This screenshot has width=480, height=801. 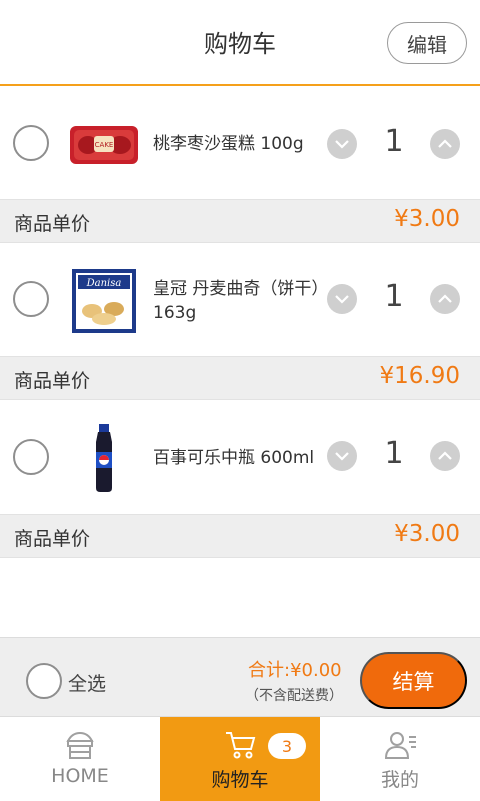 I want to click on delivery-fee-note: （不含配送费）, so click(x=294, y=696).